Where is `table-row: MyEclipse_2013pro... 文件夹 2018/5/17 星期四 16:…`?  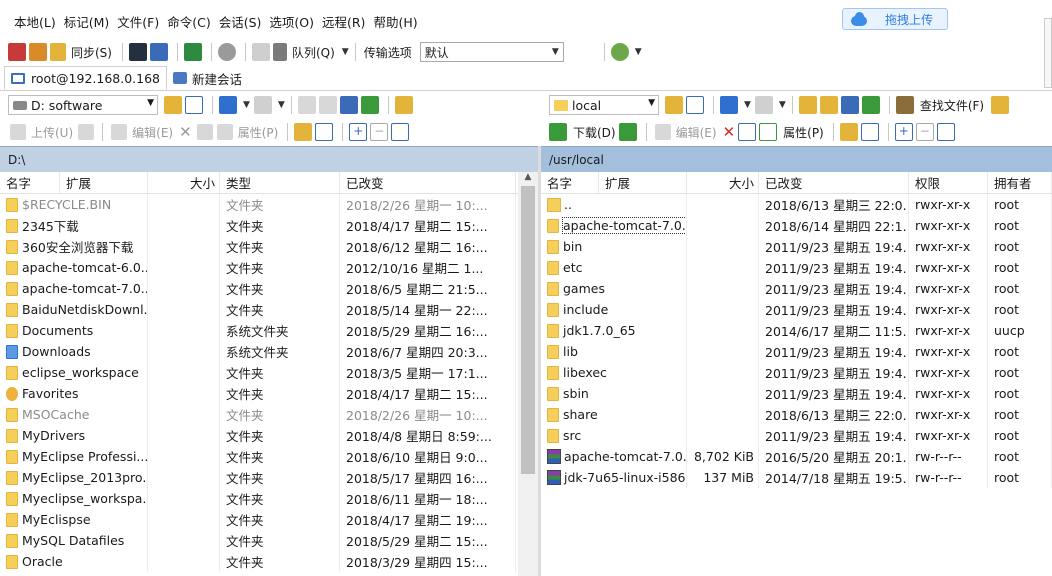
table-row: MyEclipse_2013pro... 文件夹 2018/5/17 星期四 16:… is located at coordinates (269, 477).